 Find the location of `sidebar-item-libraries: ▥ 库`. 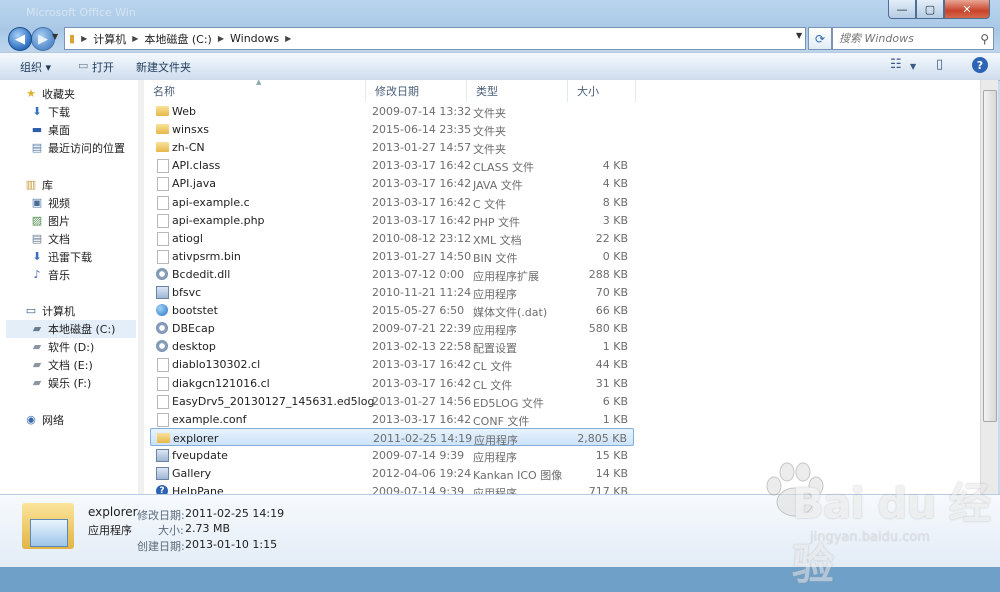

sidebar-item-libraries: ▥ 库 is located at coordinates (38, 185).